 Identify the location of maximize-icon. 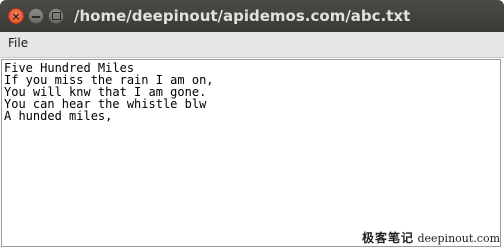
(56, 16).